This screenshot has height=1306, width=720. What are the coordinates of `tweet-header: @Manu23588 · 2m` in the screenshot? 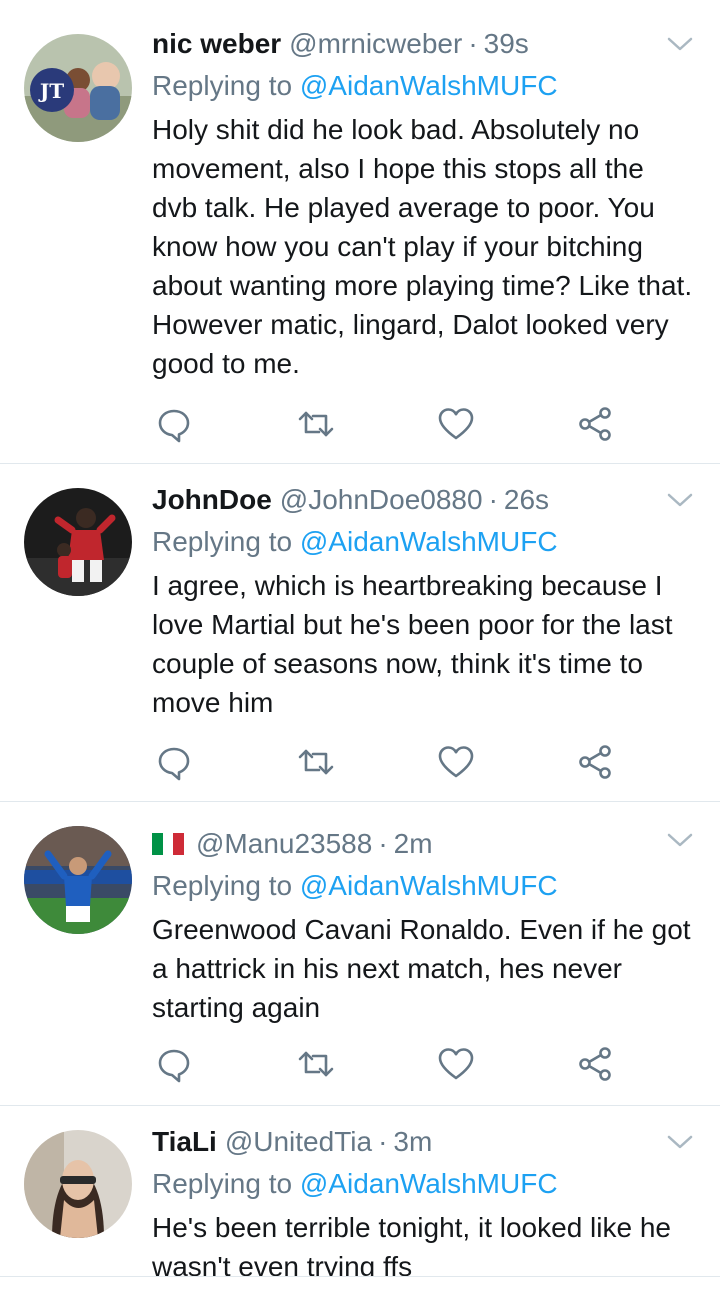 It's located at (424, 844).